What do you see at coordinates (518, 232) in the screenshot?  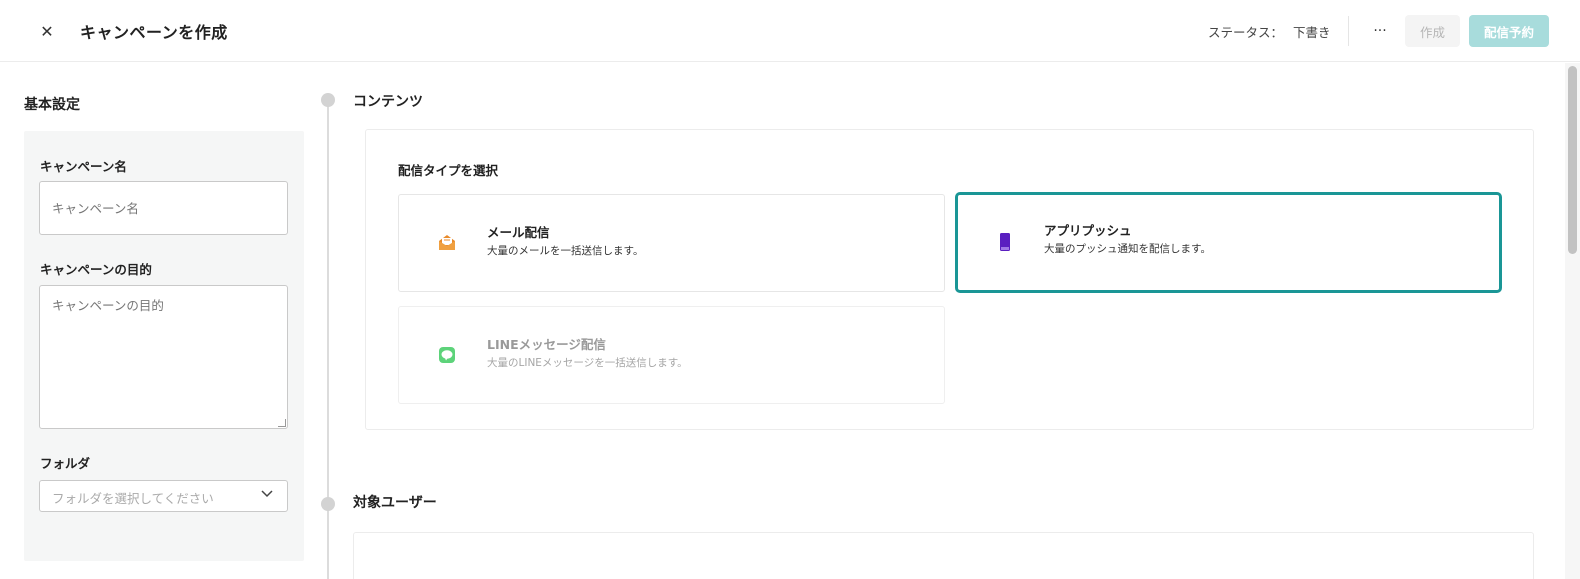 I see `email-type-title: メール配信` at bounding box center [518, 232].